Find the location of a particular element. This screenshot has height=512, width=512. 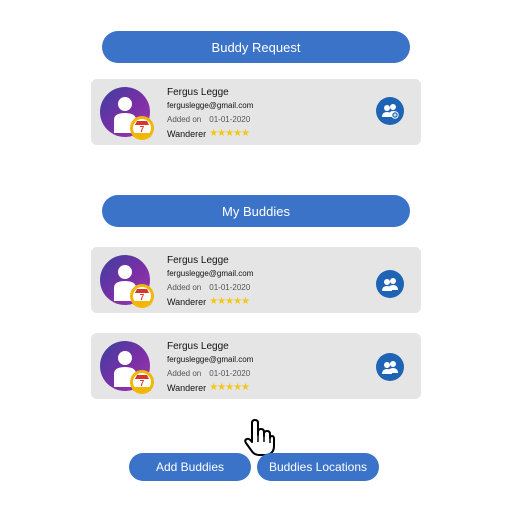

buddies-locations-button: Buddies Locations is located at coordinates (318, 467).